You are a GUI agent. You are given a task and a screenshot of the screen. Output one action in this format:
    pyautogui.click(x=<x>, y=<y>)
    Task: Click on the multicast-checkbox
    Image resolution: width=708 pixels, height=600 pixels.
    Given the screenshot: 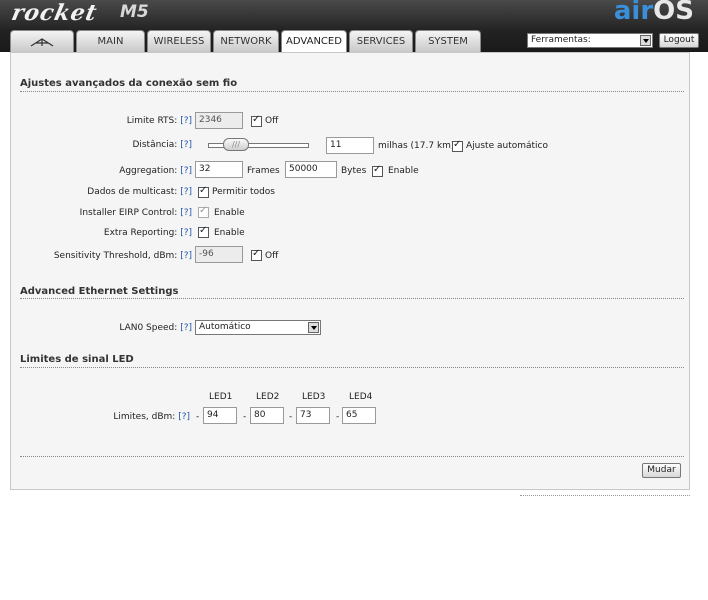 What is the action you would take?
    pyautogui.click(x=203, y=191)
    